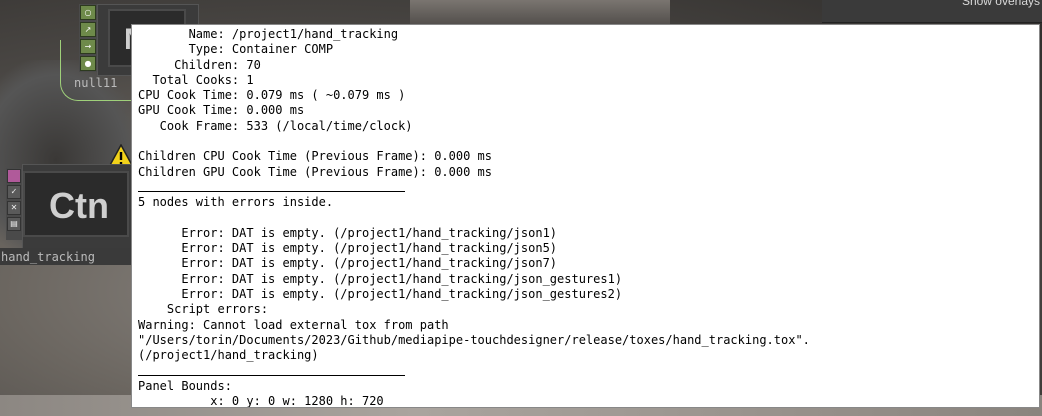 This screenshot has height=416, width=1042. I want to click on node-hand-tracking: Ctn, so click(77, 207).